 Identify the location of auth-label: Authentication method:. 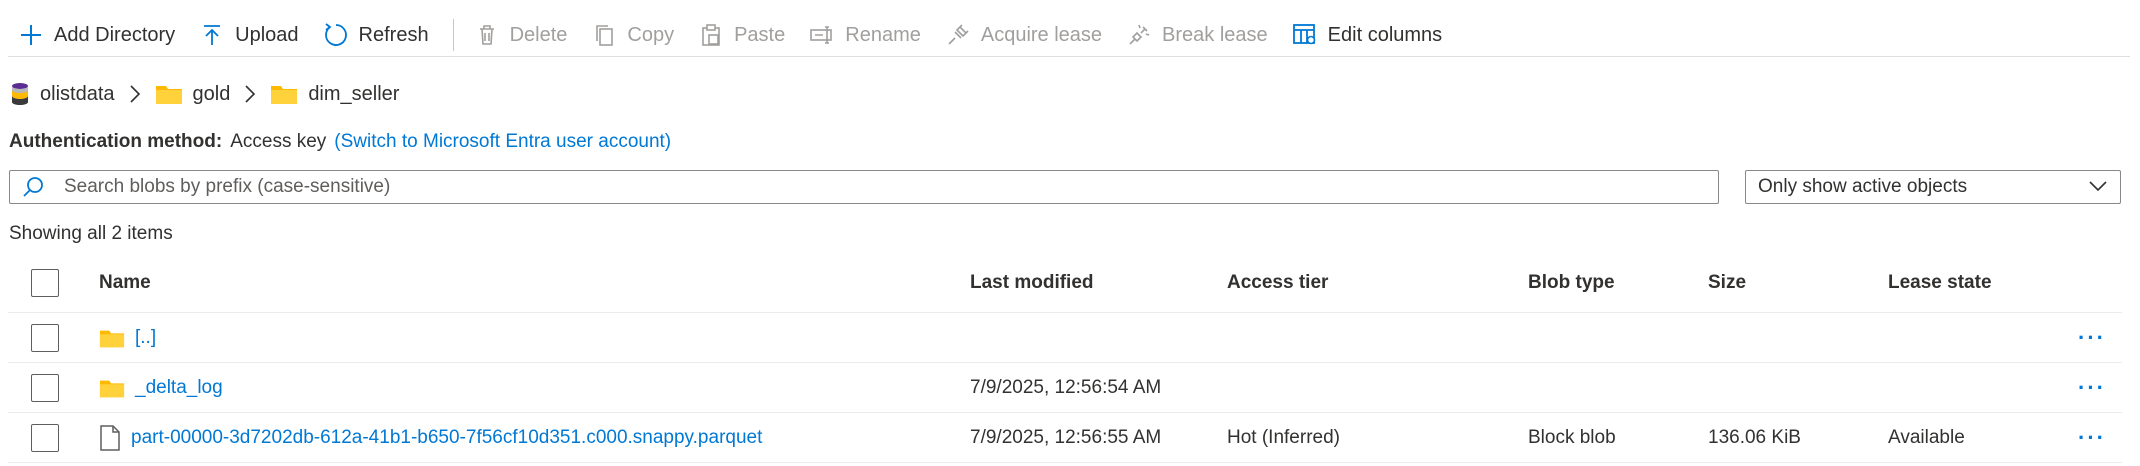
(116, 141).